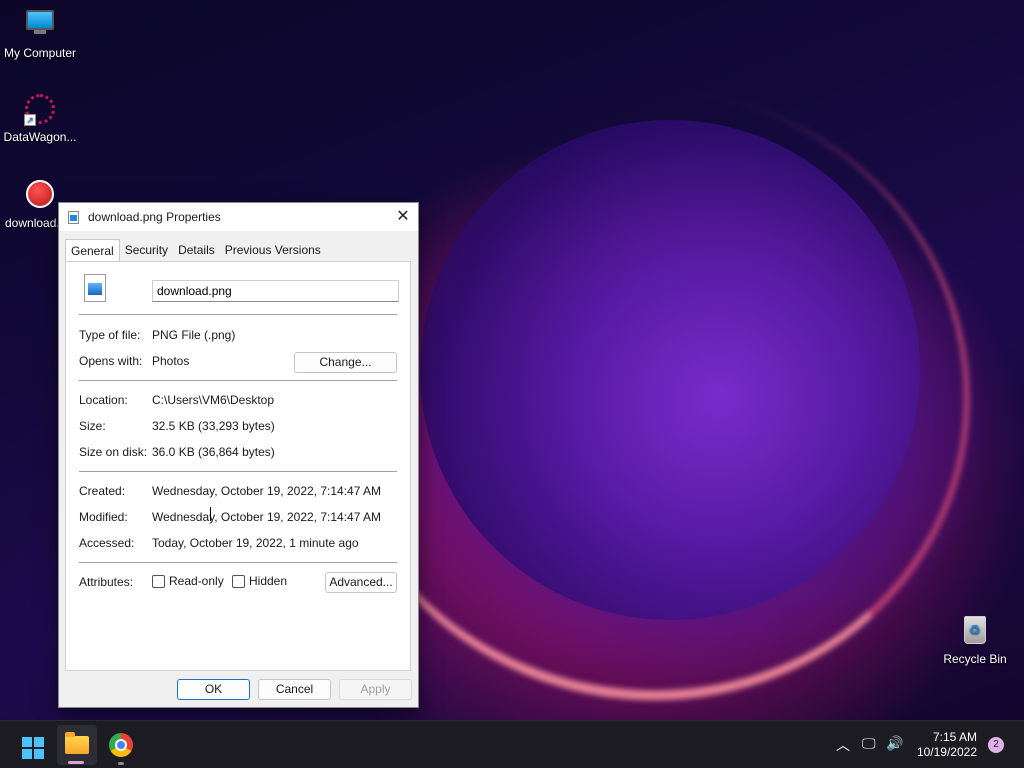 The height and width of the screenshot is (768, 1024). I want to click on desktop-icon-my-computer: My Computer, so click(40, 34).